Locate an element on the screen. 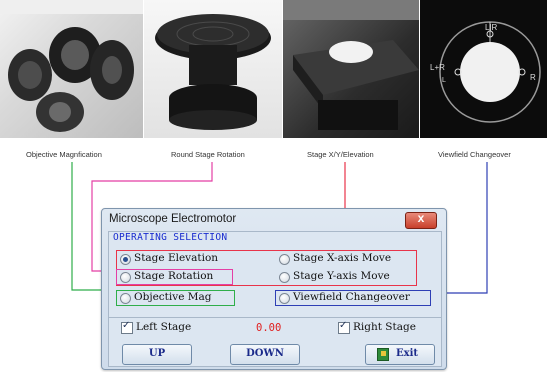  caption-stage-xy: Stage X/Y/Elevation is located at coordinates (340, 154).